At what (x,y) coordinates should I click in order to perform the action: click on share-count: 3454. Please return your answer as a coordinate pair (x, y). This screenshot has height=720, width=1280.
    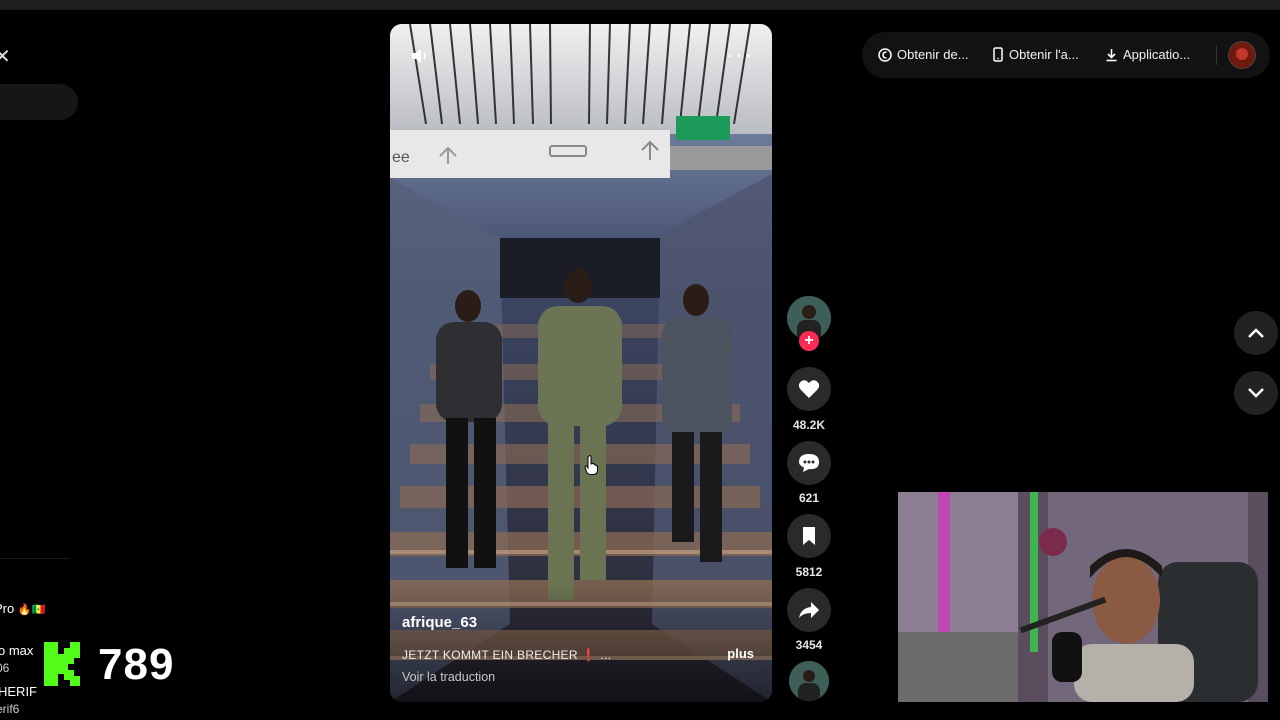
    Looking at the image, I should click on (809, 645).